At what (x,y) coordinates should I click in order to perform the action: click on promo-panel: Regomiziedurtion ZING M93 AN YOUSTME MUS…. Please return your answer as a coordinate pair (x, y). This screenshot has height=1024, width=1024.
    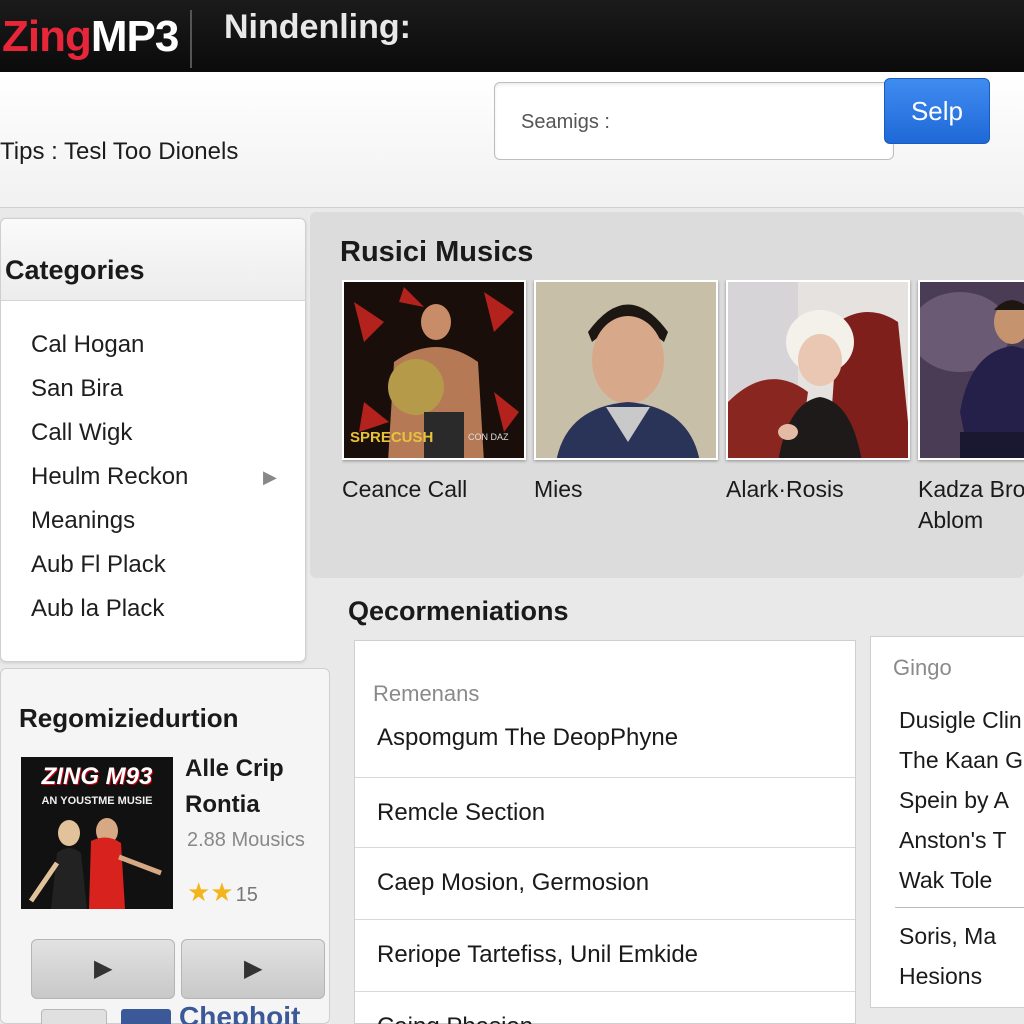
    Looking at the image, I should click on (165, 846).